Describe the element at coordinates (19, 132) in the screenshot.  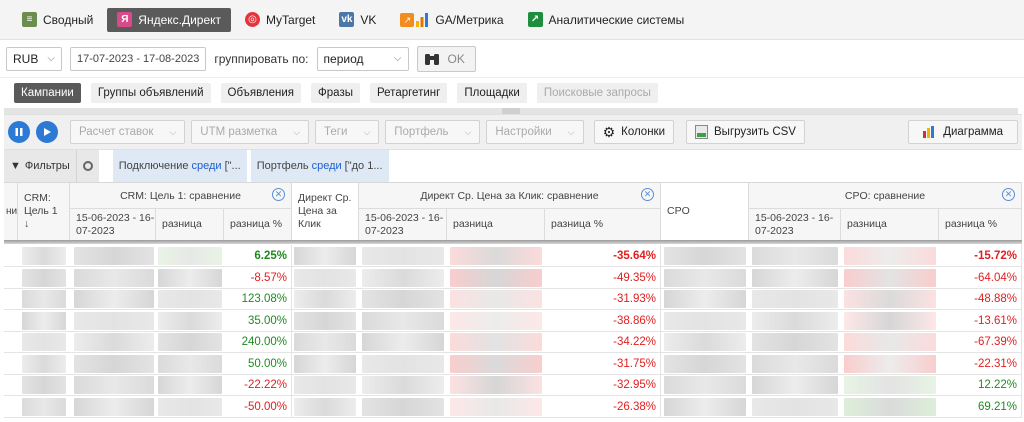
I see `pause-button` at that location.